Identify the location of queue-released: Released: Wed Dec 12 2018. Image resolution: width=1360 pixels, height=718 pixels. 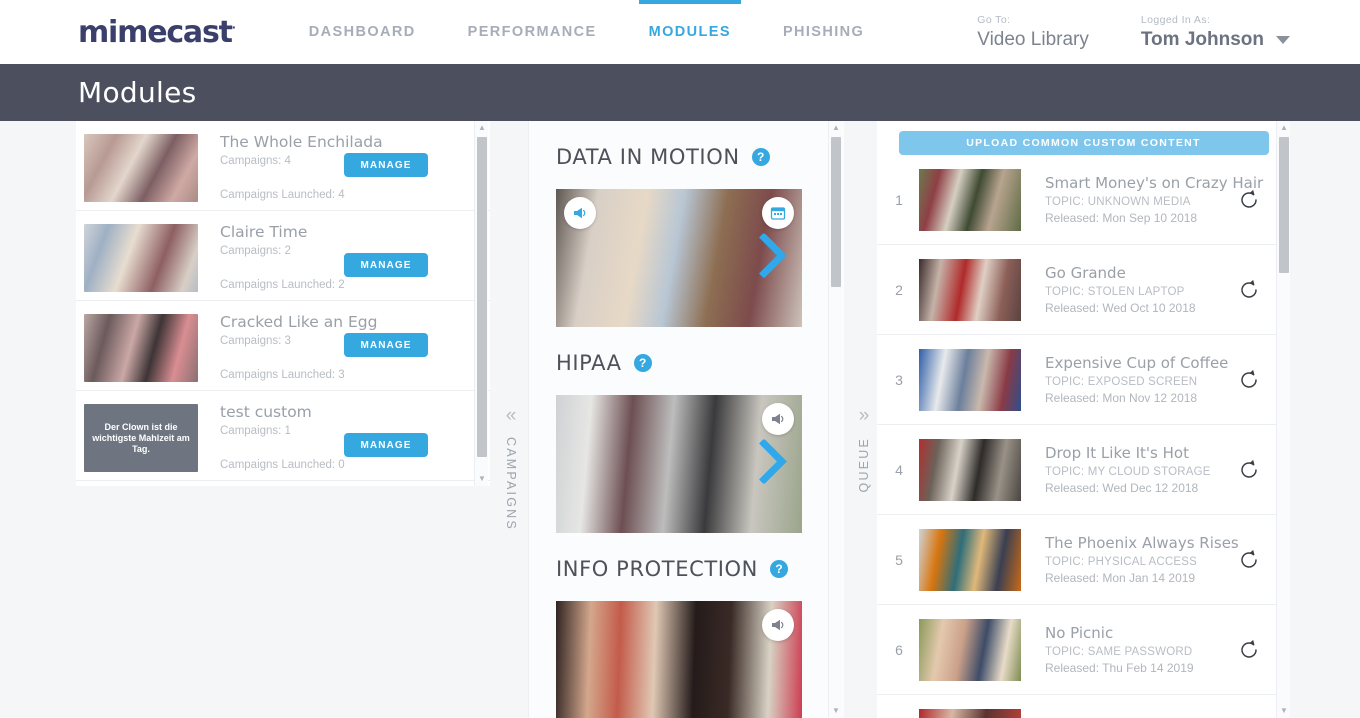
(1122, 488).